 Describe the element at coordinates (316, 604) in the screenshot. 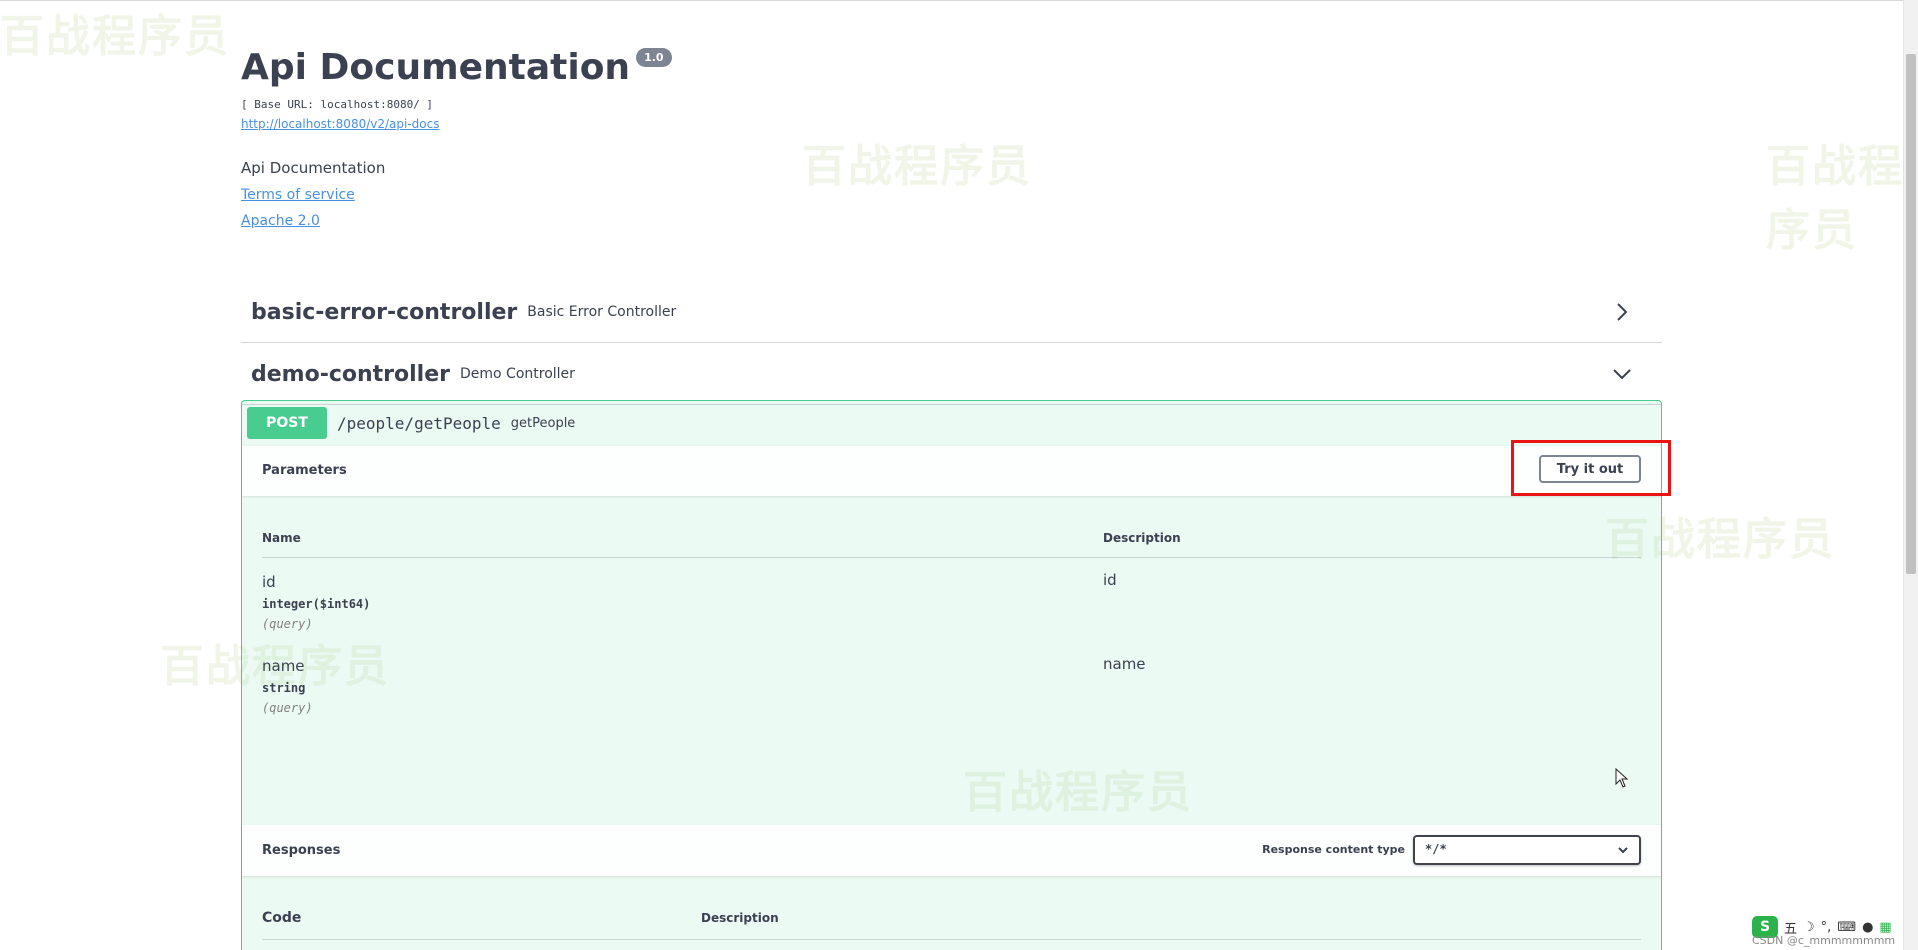

I see `parameter-type: integer($int64)` at that location.